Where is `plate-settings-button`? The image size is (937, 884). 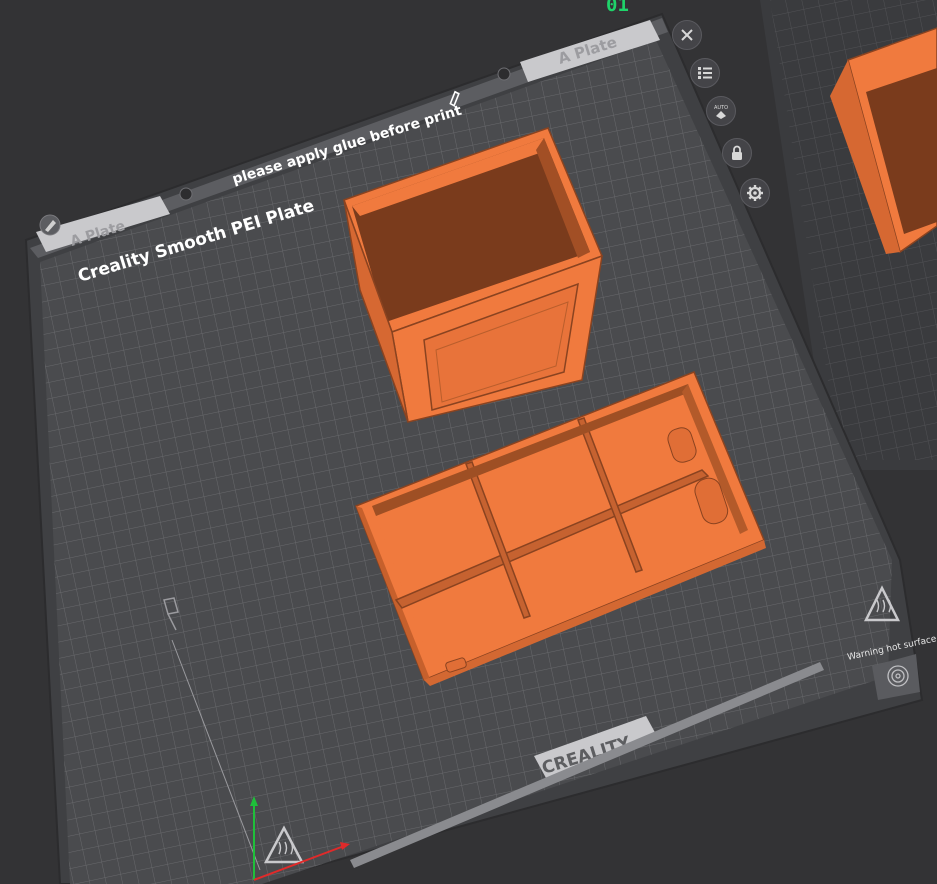
plate-settings-button is located at coordinates (755, 193).